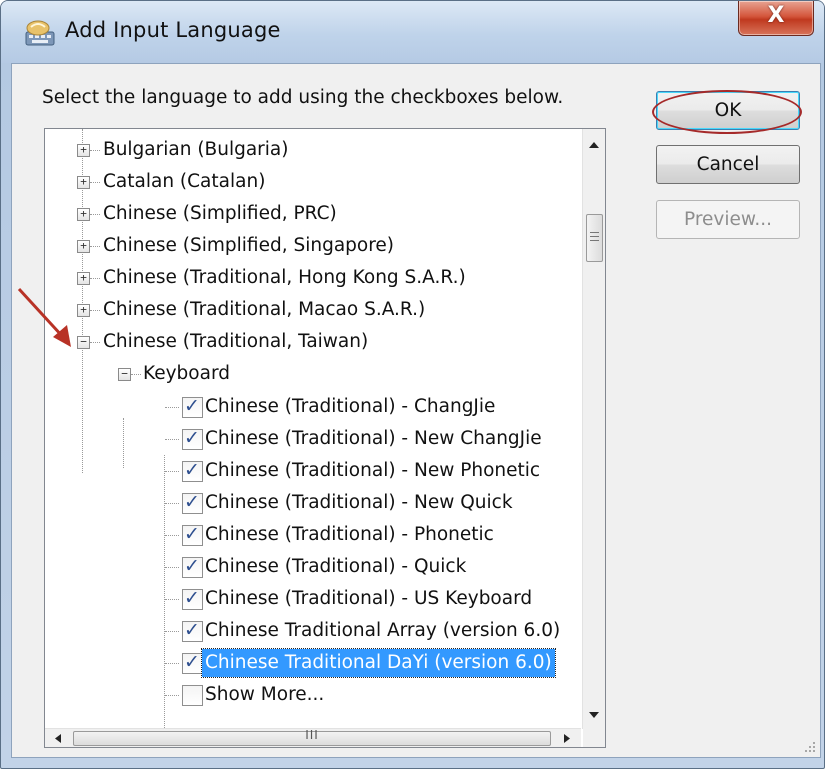 The image size is (825, 769). I want to click on keyboard-item-label: Chinese (Traditional) - New ChangJie, so click(373, 439).